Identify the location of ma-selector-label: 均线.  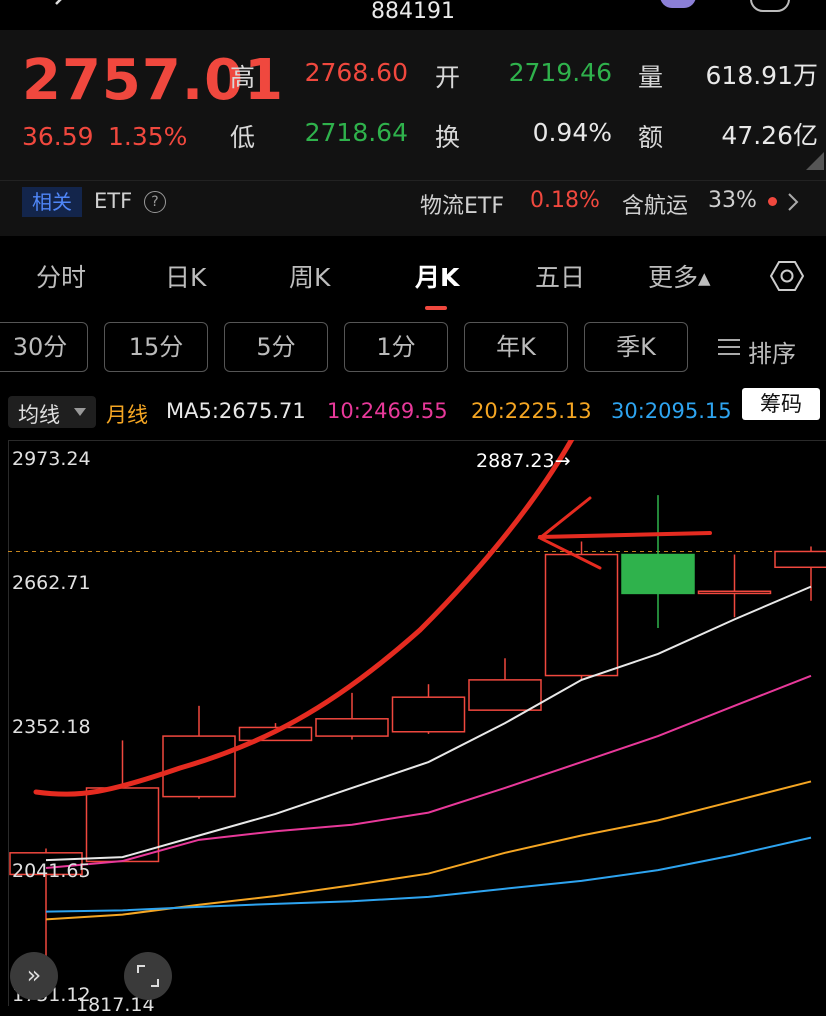
(39, 414).